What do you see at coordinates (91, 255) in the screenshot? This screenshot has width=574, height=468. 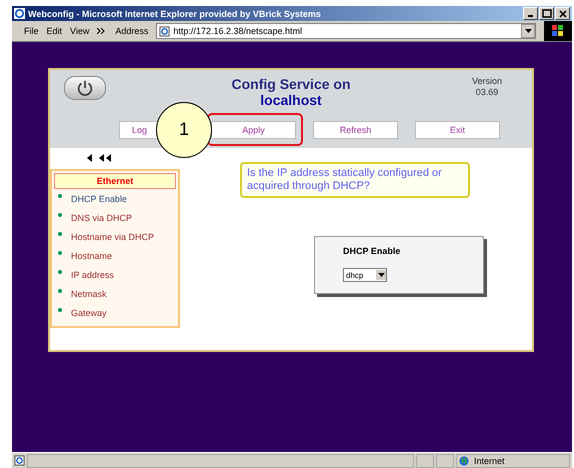 I see `nav-link: Hostname` at bounding box center [91, 255].